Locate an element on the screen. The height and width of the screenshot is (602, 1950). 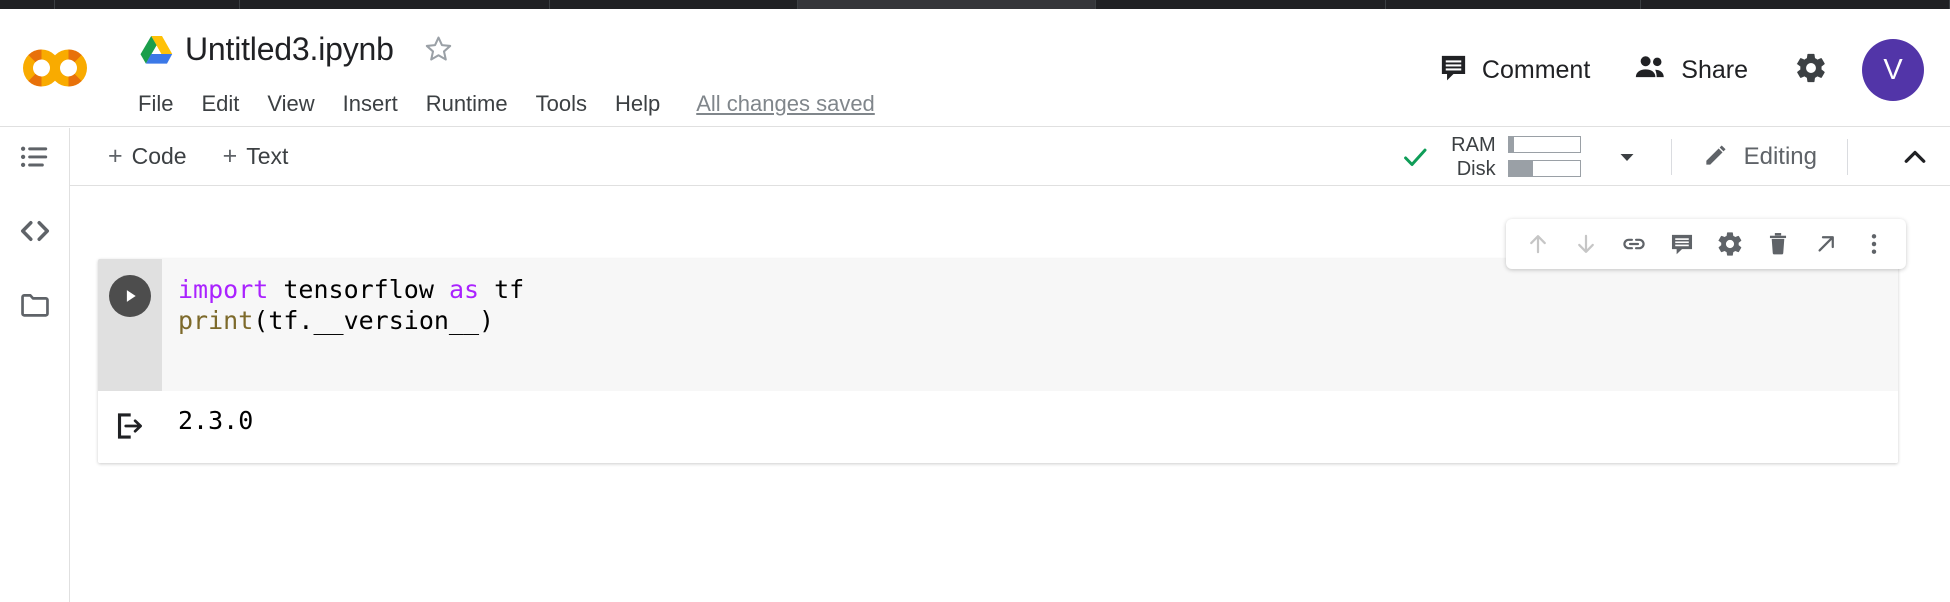
add-text-cell-button: + Text is located at coordinates (256, 156).